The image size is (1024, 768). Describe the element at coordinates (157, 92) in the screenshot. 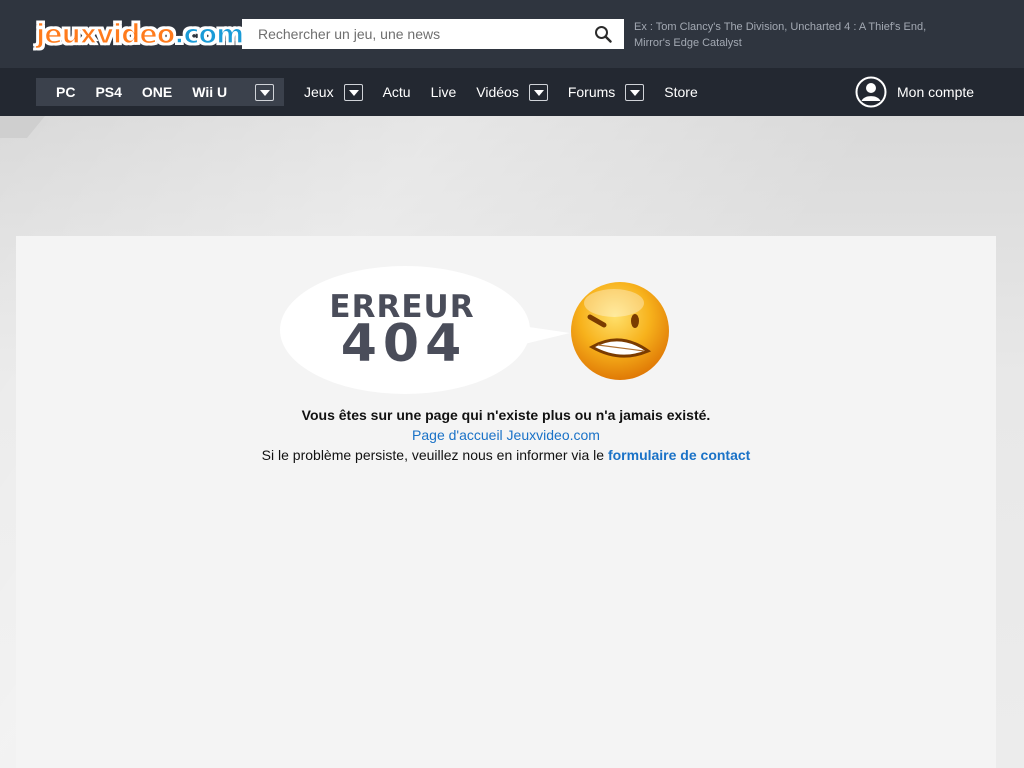

I see `platform-one: ONE` at that location.